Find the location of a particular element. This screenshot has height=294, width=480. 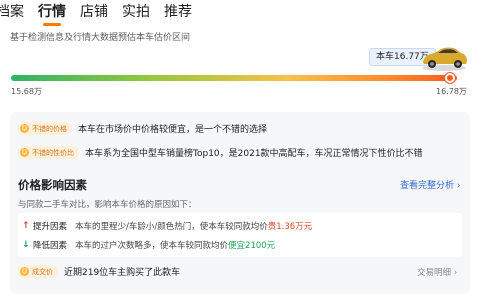

good-value-pill-label: 不错的性价比 is located at coordinates (53, 152).